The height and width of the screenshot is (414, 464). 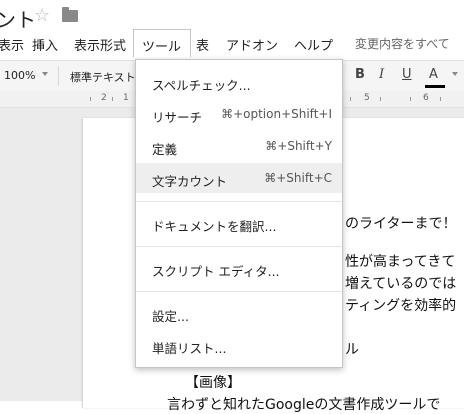 What do you see at coordinates (407, 74) in the screenshot?
I see `underline-button: U` at bounding box center [407, 74].